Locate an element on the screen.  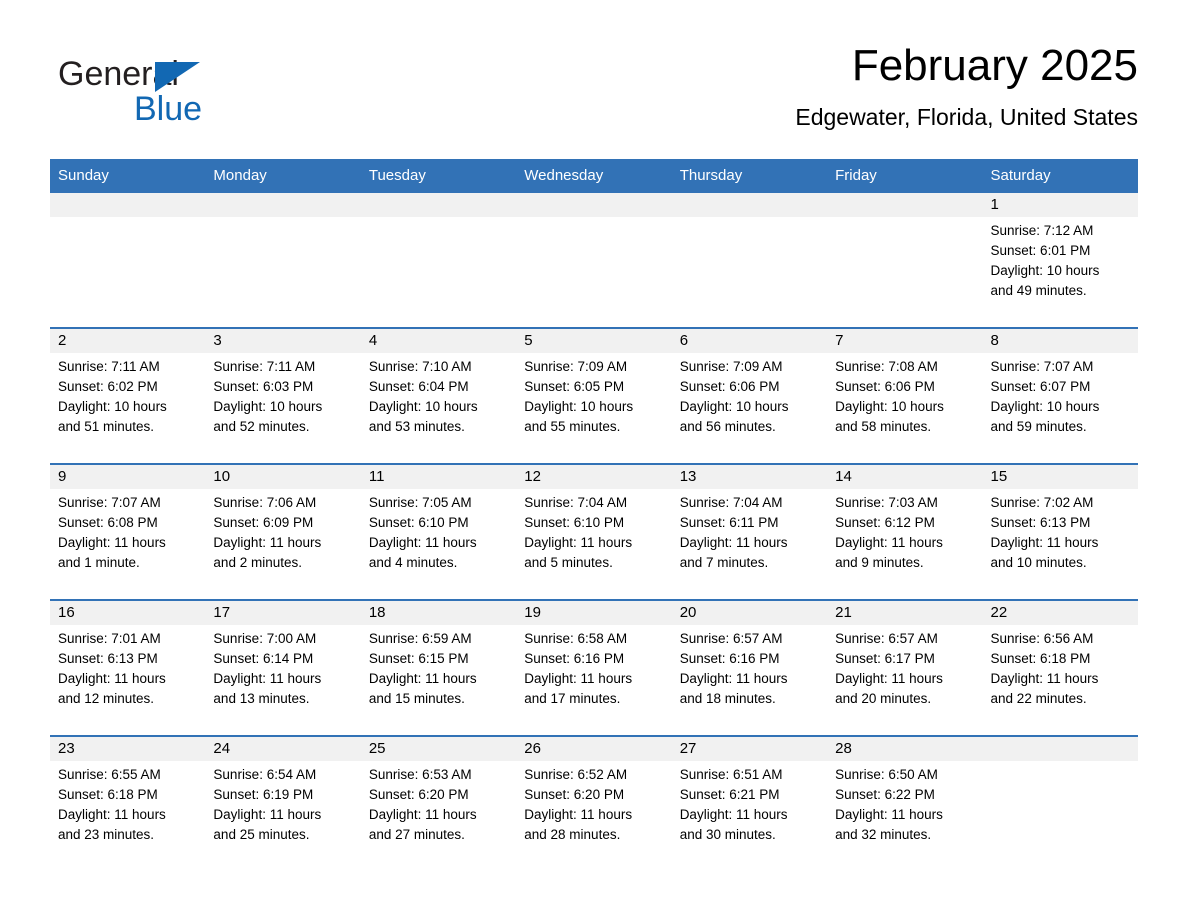
sunrise-time: Sunrise: 7:03 AM is located at coordinates (886, 502).